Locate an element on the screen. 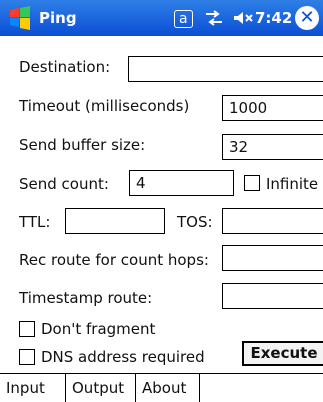 Image resolution: width=323 pixels, height=402 pixels. send-buffer-size-label: Send buffer size: is located at coordinates (82, 145).